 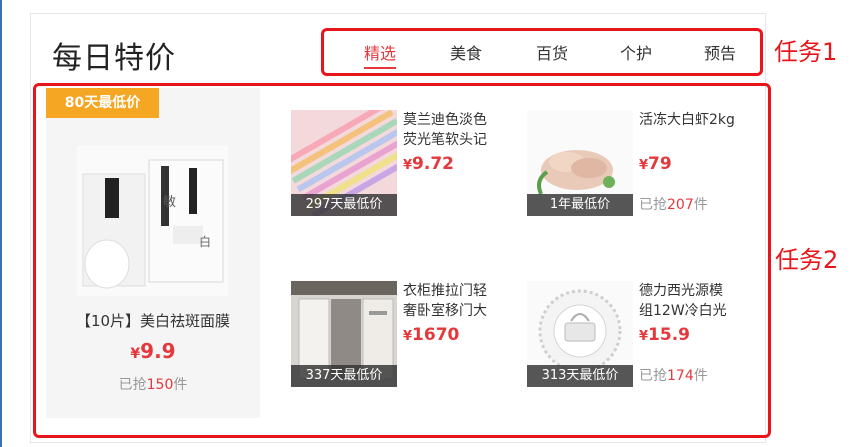 I want to click on svg-text: 白, so click(x=205, y=241).